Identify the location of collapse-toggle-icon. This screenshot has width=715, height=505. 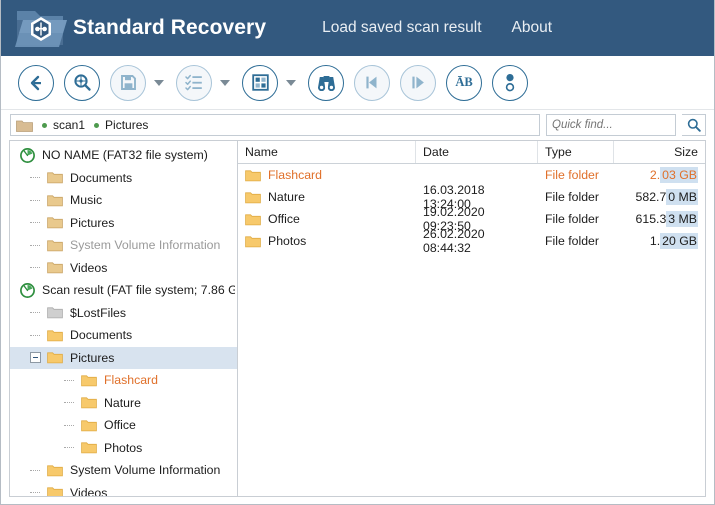
(35, 358).